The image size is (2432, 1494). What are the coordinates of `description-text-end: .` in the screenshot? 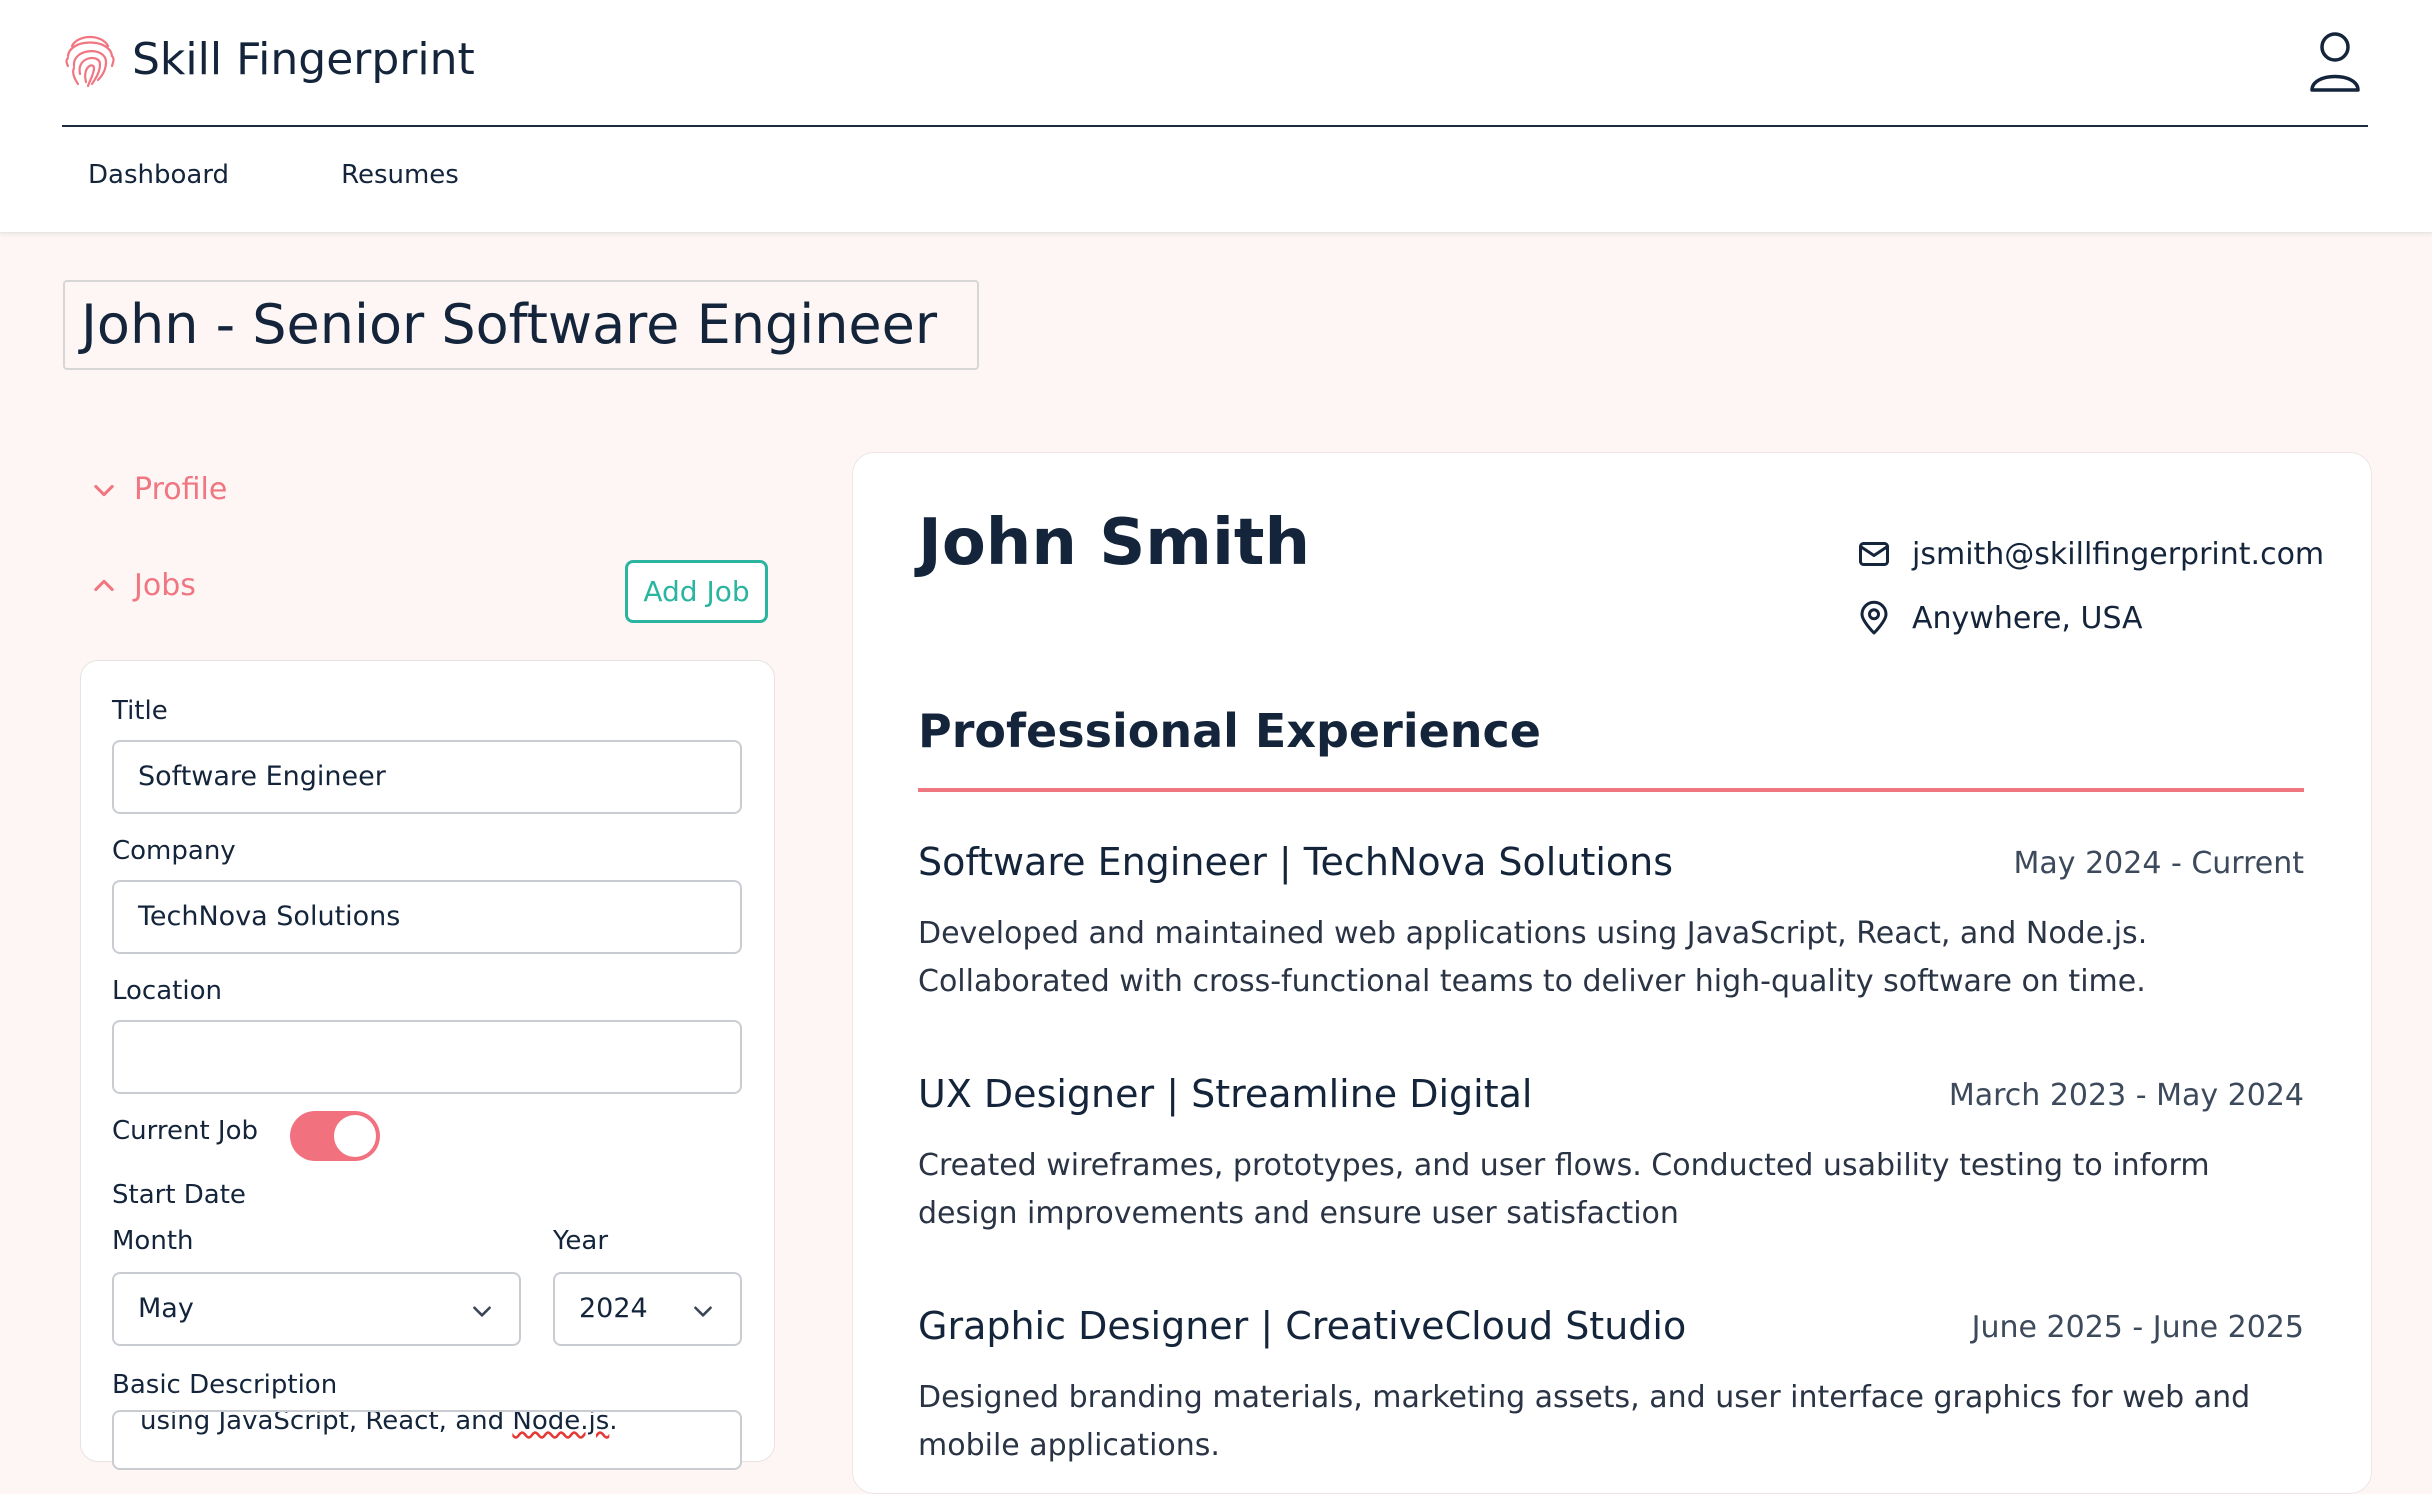 It's located at (613, 1423).